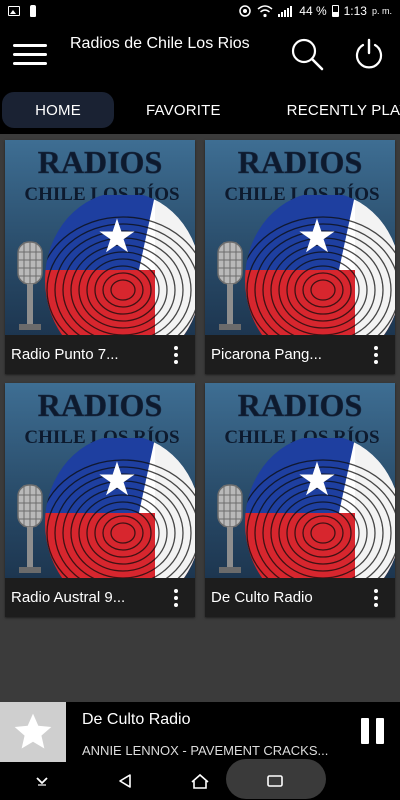  What do you see at coordinates (265, 10) in the screenshot?
I see `wifi-icon` at bounding box center [265, 10].